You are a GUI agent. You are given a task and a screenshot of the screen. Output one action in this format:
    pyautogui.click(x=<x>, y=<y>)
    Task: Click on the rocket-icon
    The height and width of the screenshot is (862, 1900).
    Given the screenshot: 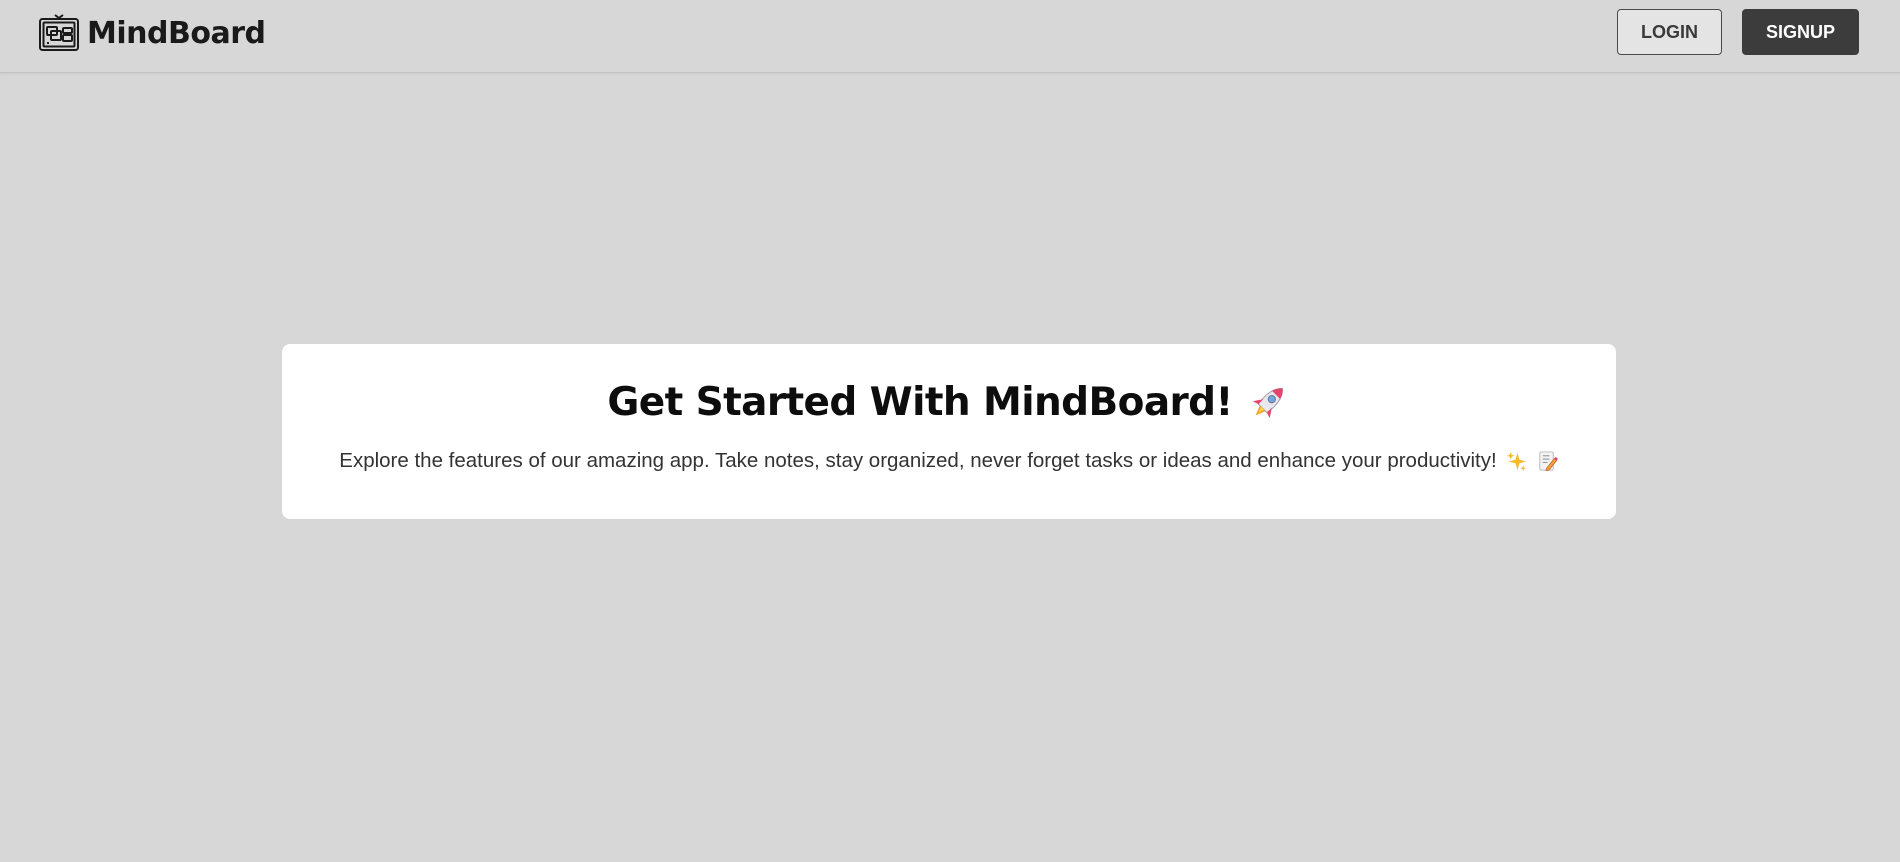 What is the action you would take?
    pyautogui.click(x=1267, y=403)
    